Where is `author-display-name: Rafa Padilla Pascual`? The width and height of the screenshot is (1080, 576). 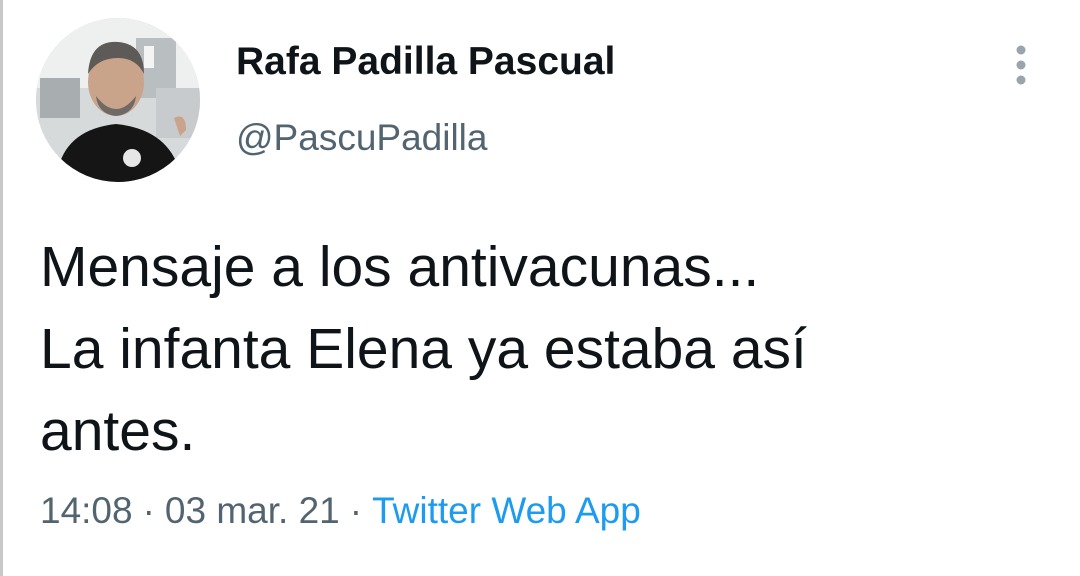 author-display-name: Rafa Padilla Pascual is located at coordinates (425, 62).